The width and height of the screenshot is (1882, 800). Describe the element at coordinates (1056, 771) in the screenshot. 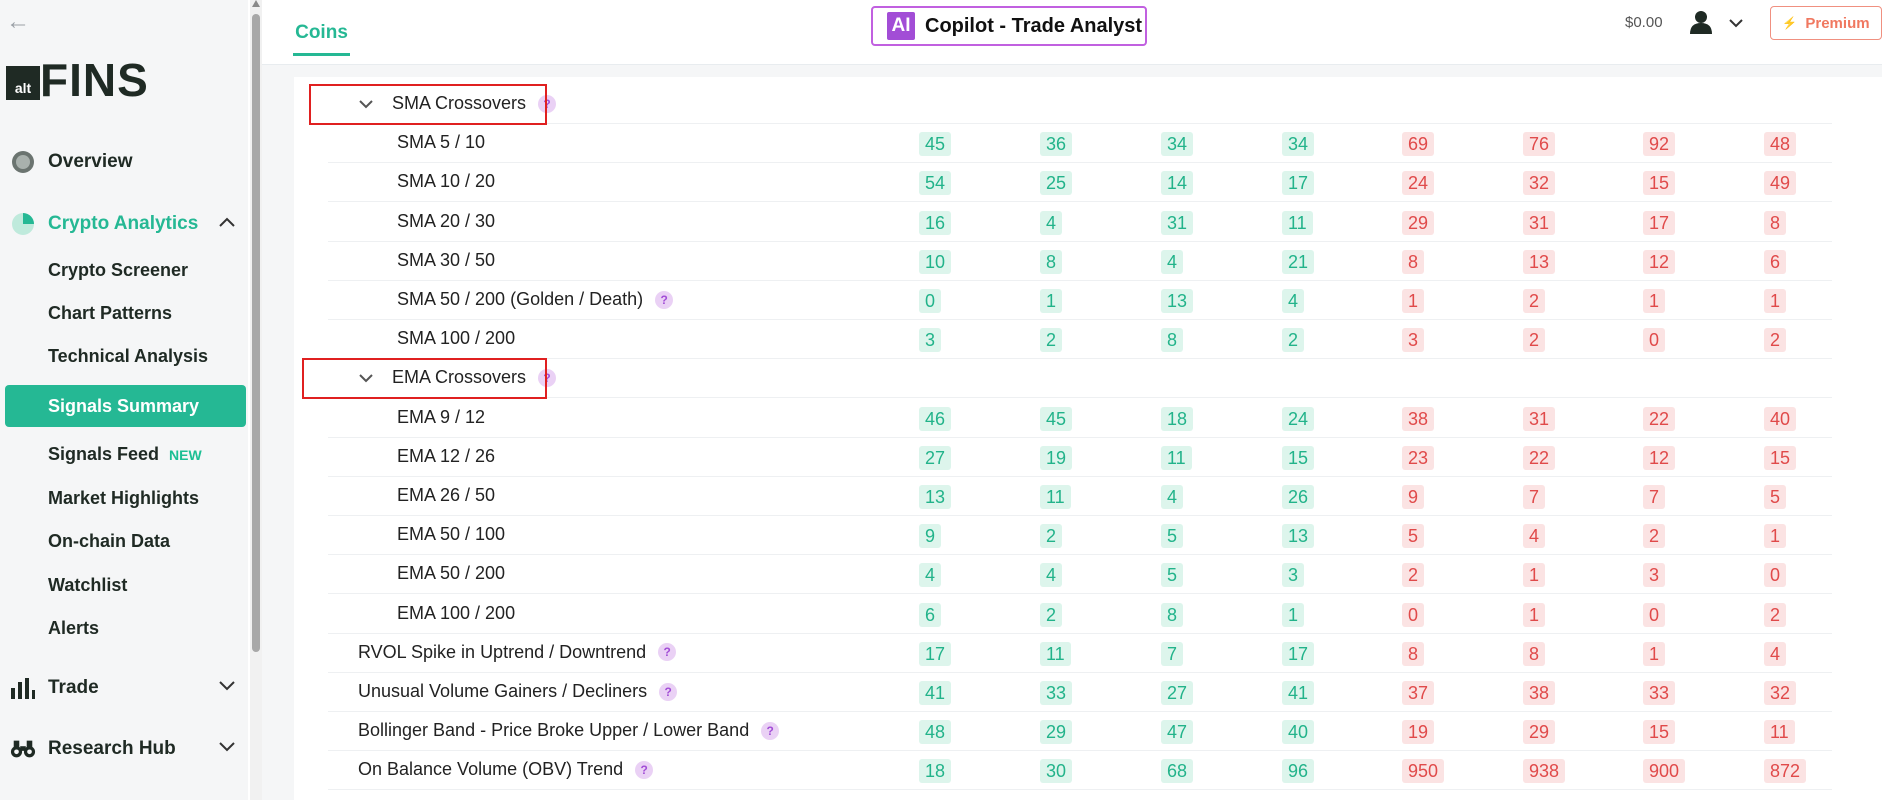

I see `bullish-count-cell: 30` at that location.